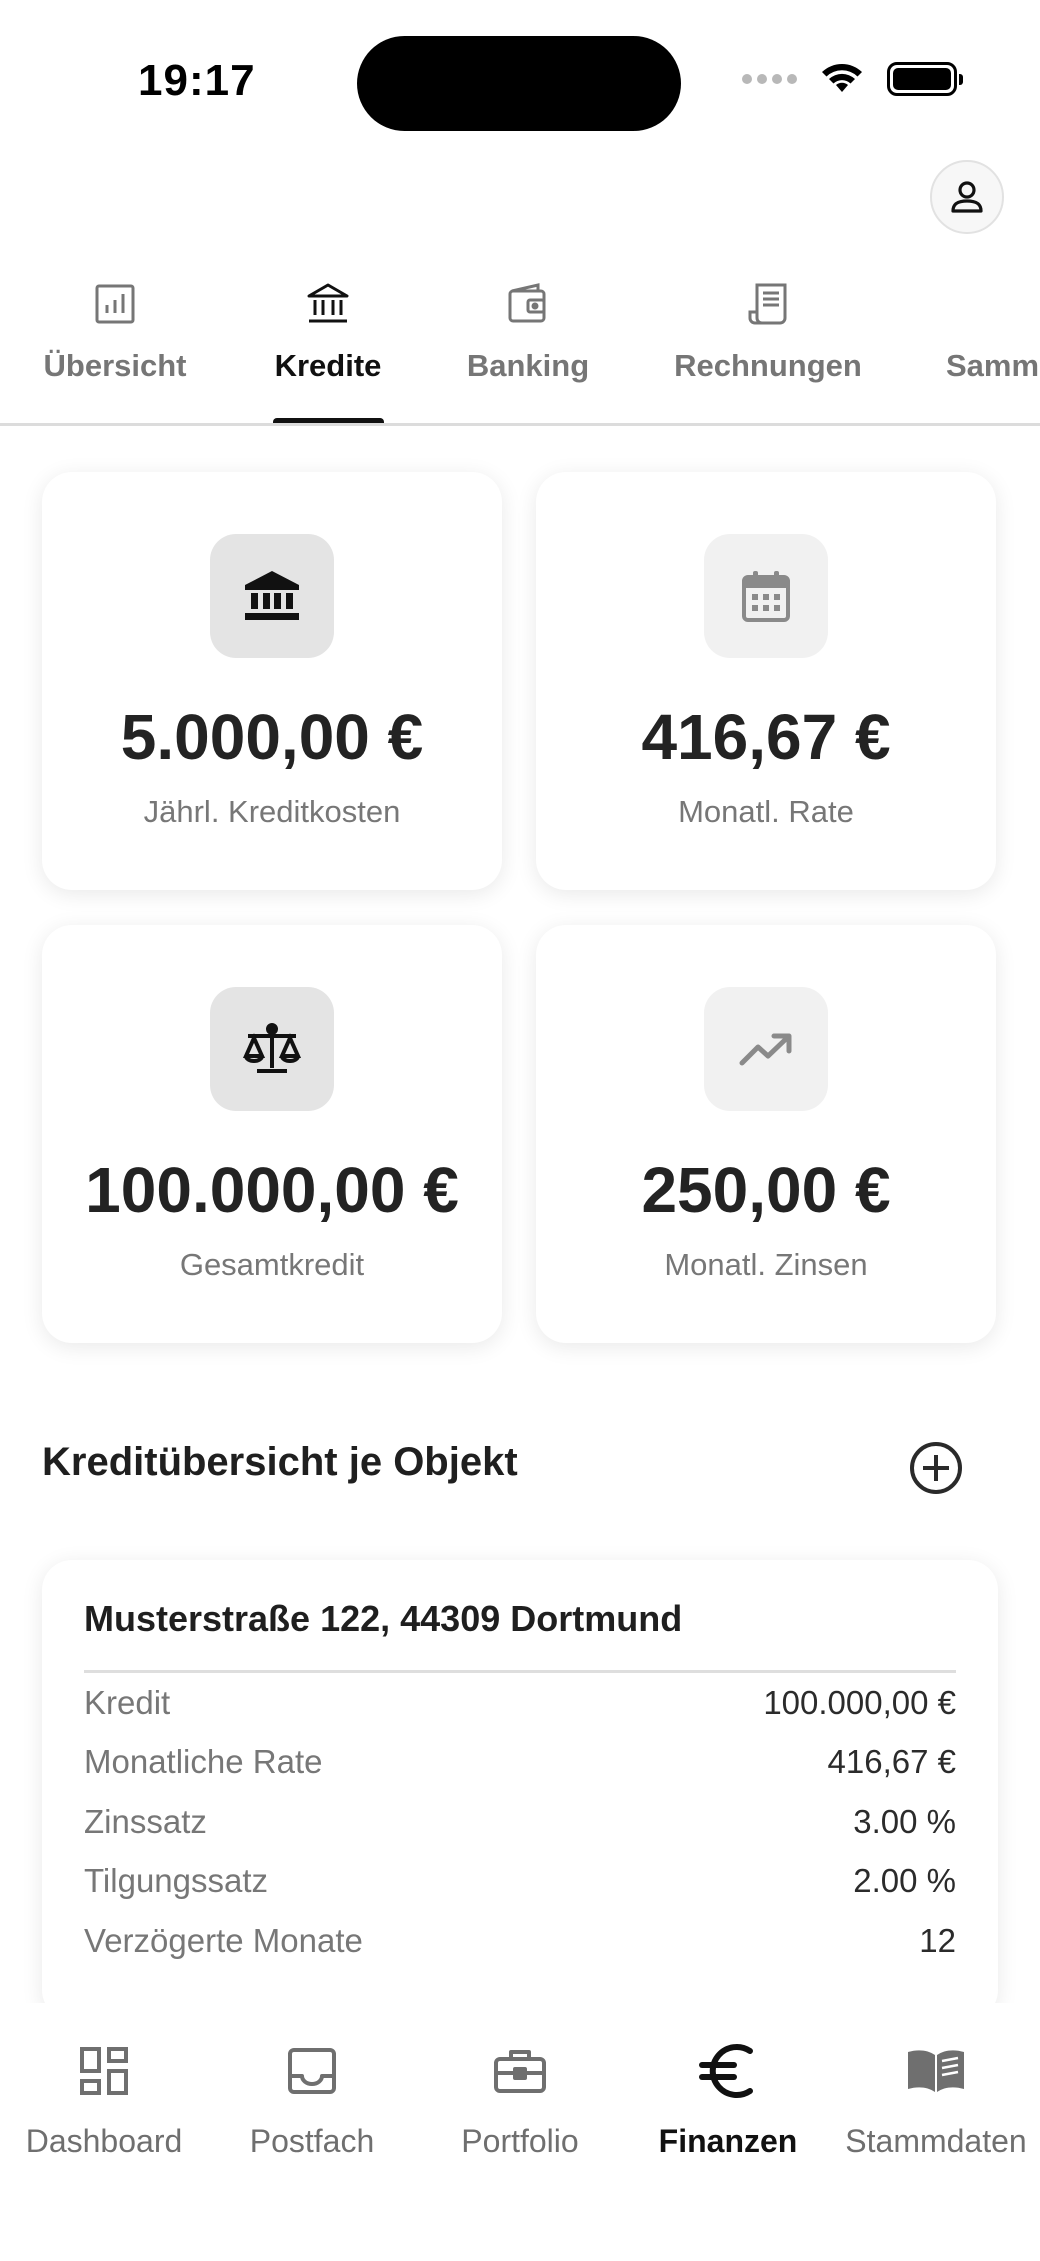  Describe the element at coordinates (769, 79) in the screenshot. I see `signal-icon` at that location.